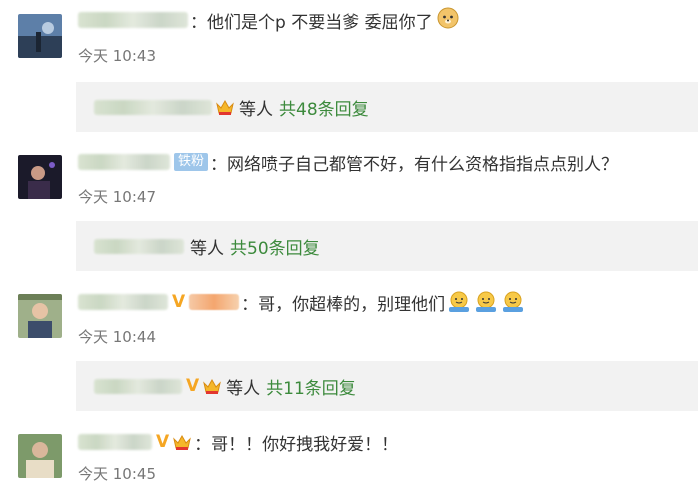 Image resolution: width=698 pixels, height=484 pixels. What do you see at coordinates (117, 474) in the screenshot?
I see `comment-time: 今天 10:45` at bounding box center [117, 474].